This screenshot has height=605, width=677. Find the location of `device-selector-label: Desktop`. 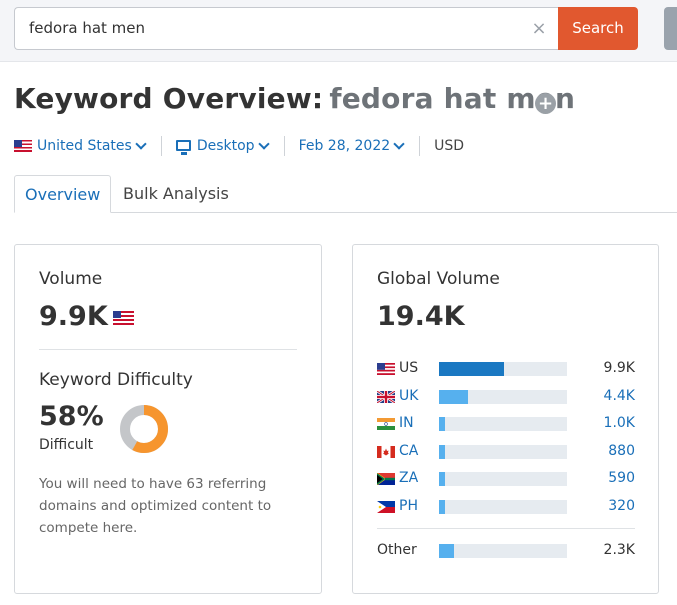

device-selector-label: Desktop is located at coordinates (225, 146).